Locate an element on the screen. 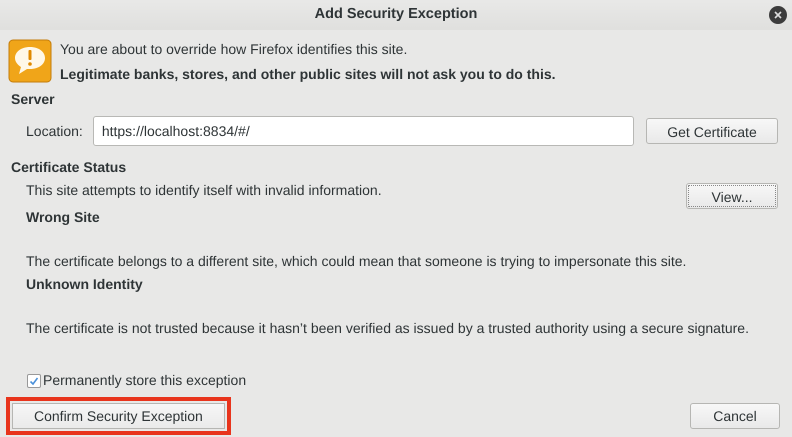  warning-emphasis-text: Legitimate banks, stores, and other public sites will not ask you to do this. is located at coordinates (308, 74).